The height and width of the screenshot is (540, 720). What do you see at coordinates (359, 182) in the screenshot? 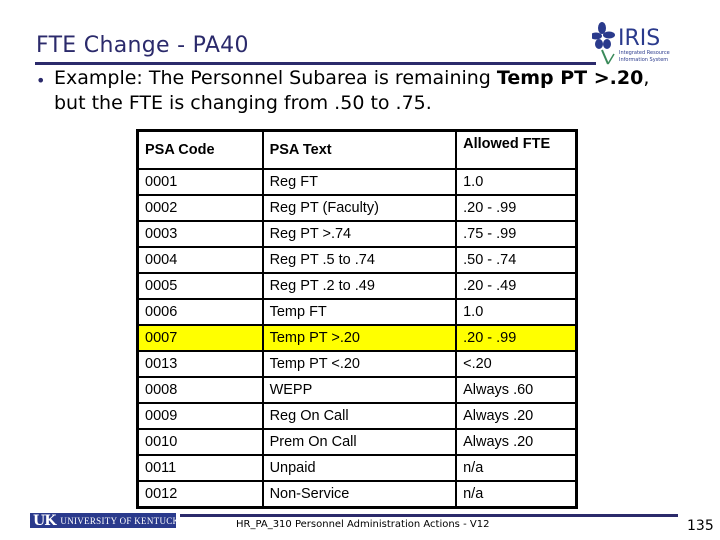
I see `cell-psa-text: Reg FT` at bounding box center [359, 182].